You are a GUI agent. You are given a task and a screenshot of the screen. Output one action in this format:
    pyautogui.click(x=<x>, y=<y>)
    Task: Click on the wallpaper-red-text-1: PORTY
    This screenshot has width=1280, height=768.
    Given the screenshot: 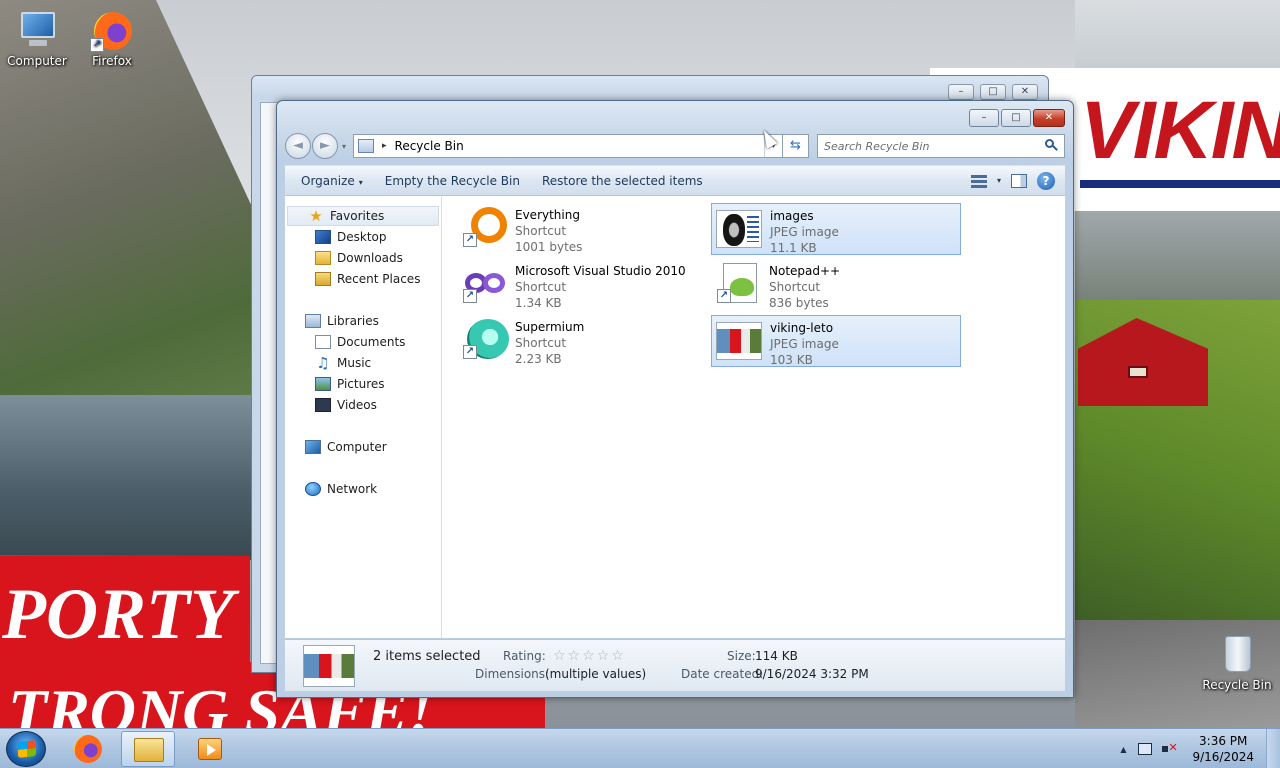 What is the action you would take?
    pyautogui.click(x=118, y=614)
    